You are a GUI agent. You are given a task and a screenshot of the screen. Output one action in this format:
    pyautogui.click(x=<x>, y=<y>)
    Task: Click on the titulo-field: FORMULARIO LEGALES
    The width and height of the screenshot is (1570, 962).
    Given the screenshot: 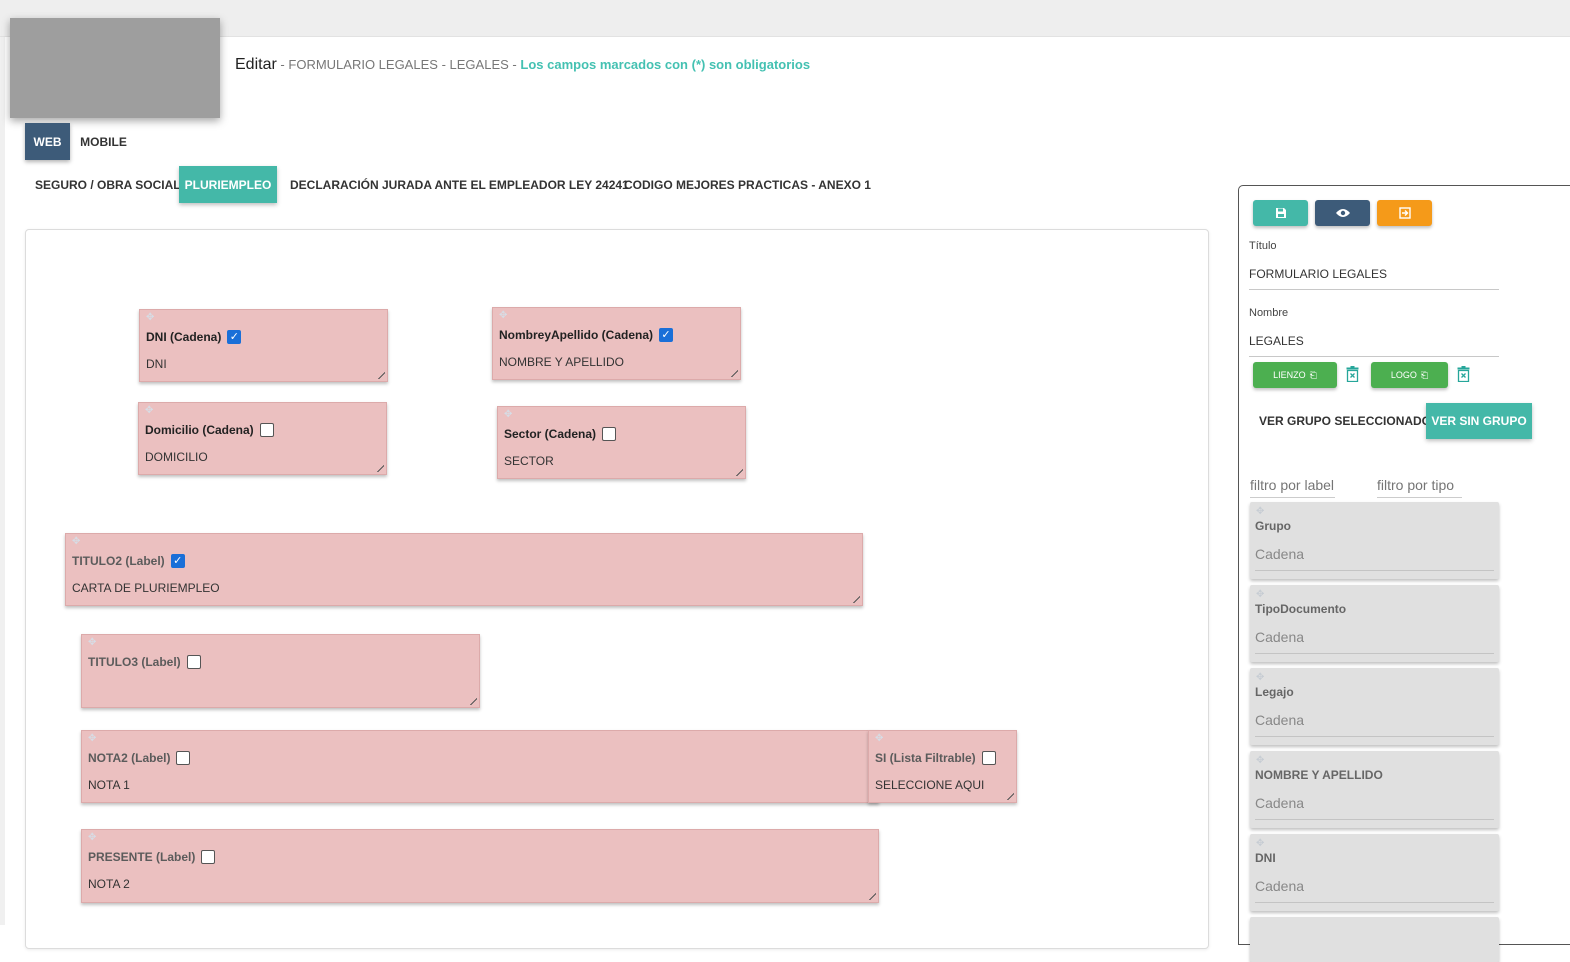 What is the action you would take?
    pyautogui.click(x=1374, y=278)
    